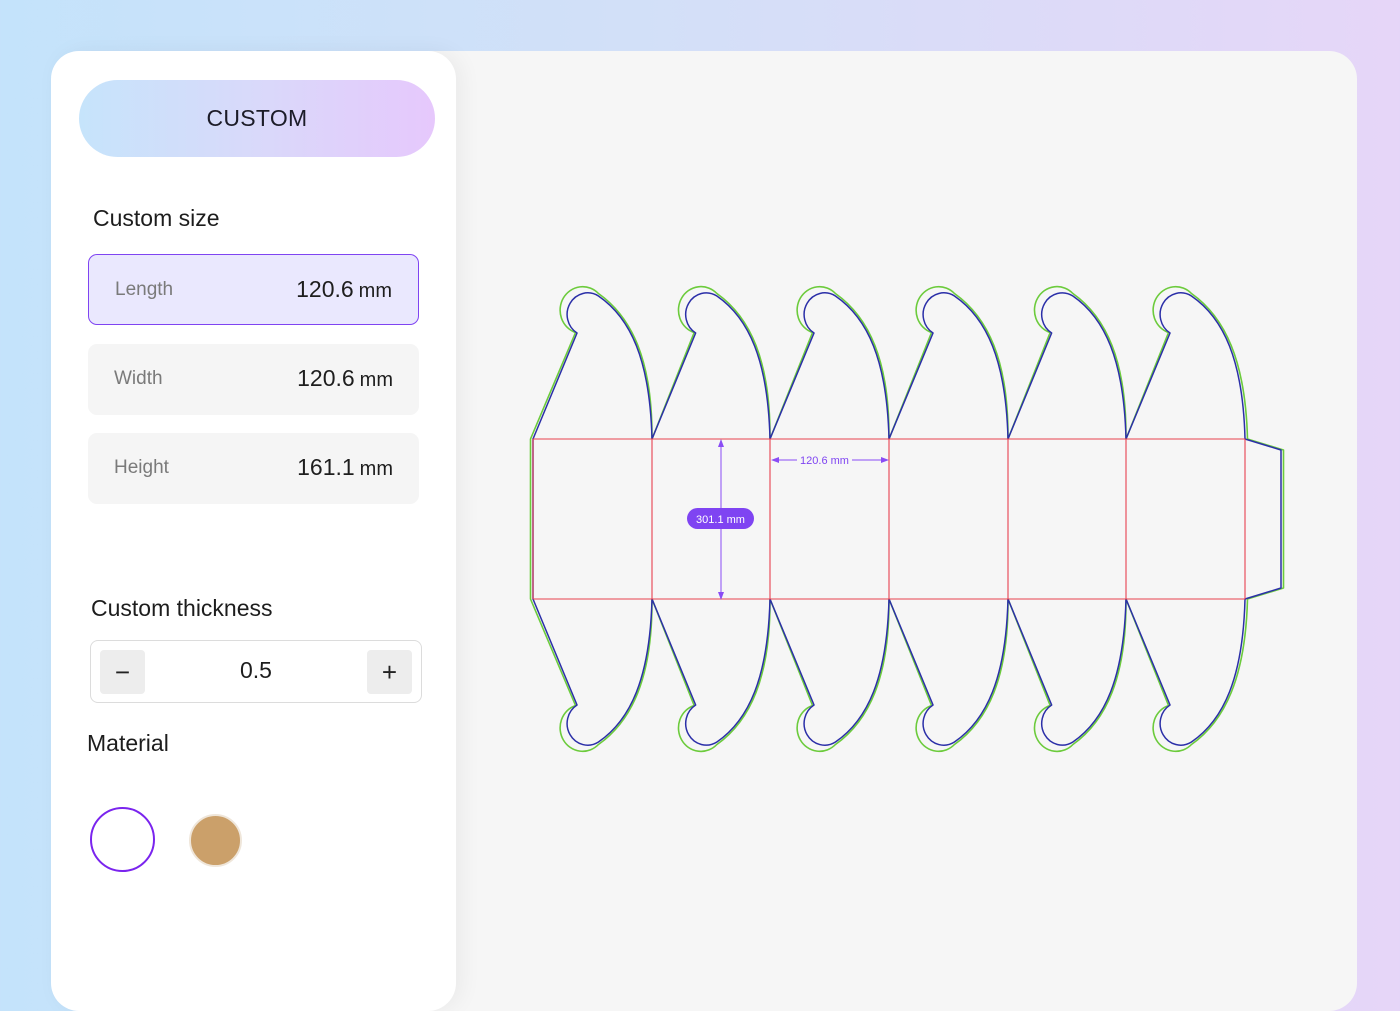 The width and height of the screenshot is (1400, 1011). What do you see at coordinates (182, 608) in the screenshot?
I see `custom-thickness-title: Custom thickness` at bounding box center [182, 608].